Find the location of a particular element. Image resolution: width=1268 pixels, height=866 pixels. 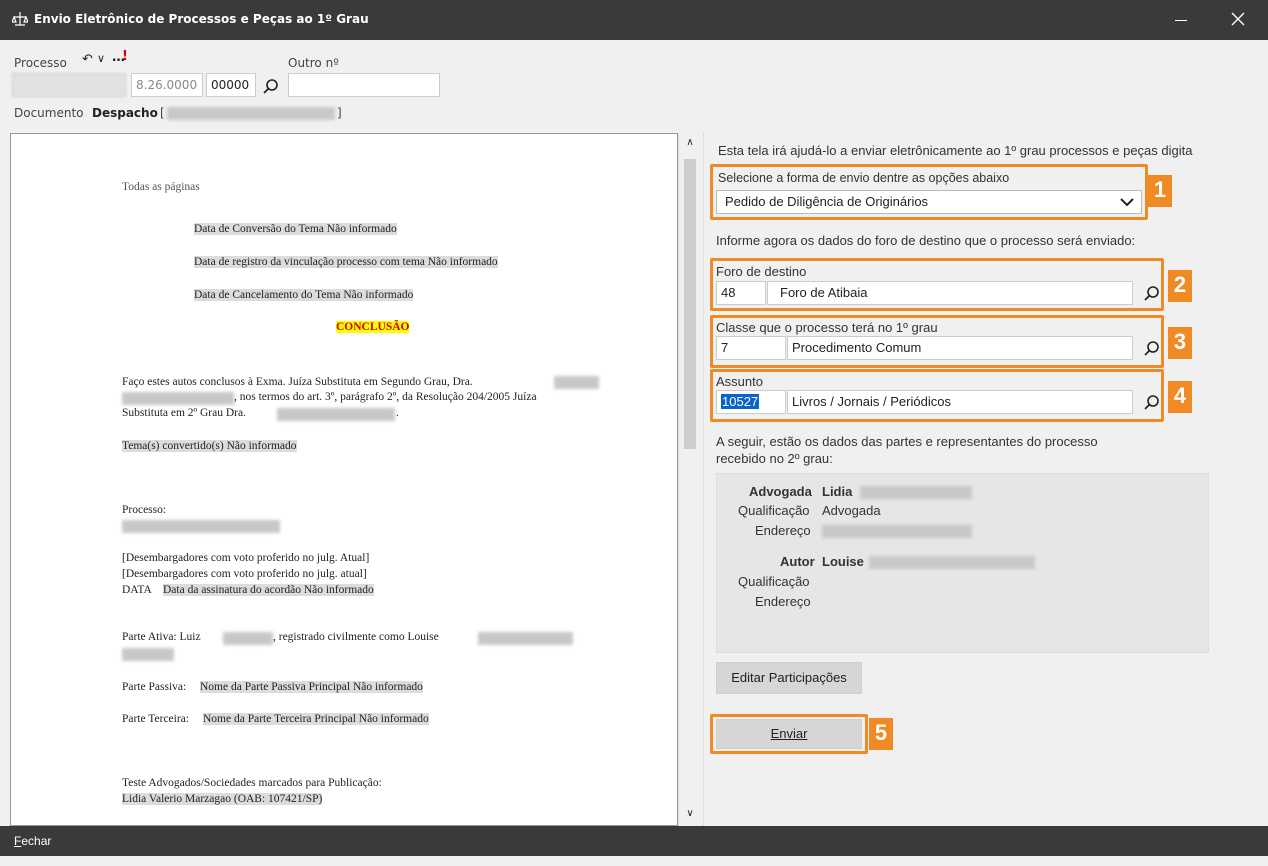

forma-envio-selected: Pedido de Diligência de Originários is located at coordinates (827, 201).